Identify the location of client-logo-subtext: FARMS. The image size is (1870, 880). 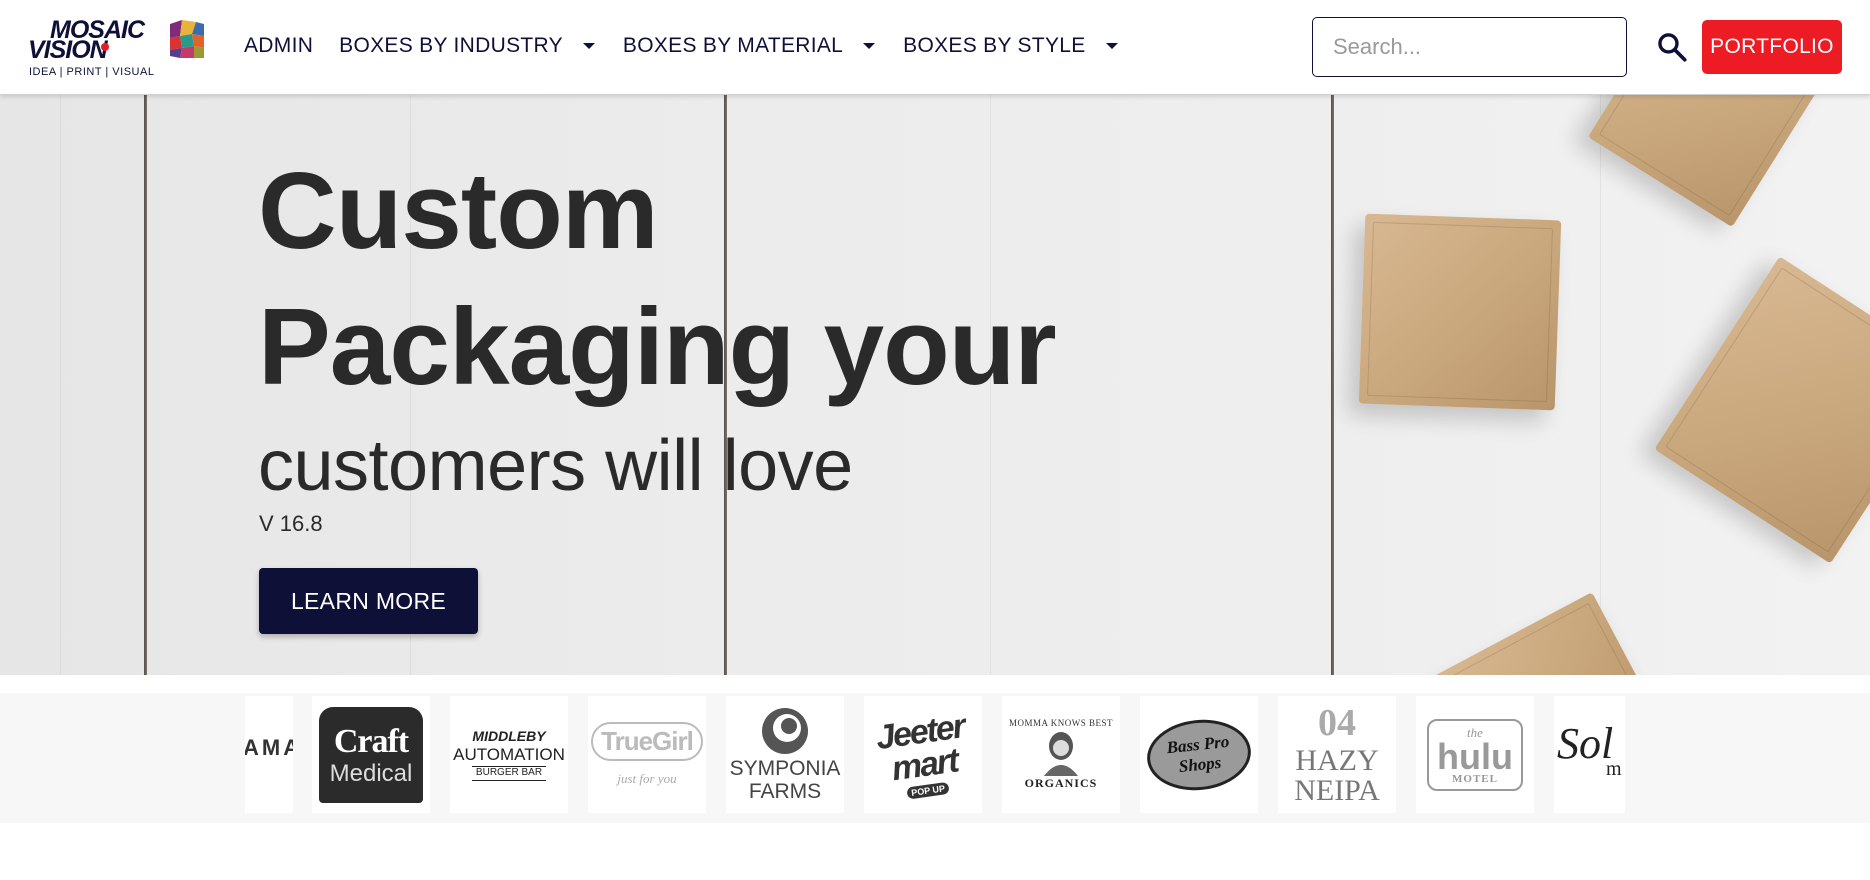
(785, 791).